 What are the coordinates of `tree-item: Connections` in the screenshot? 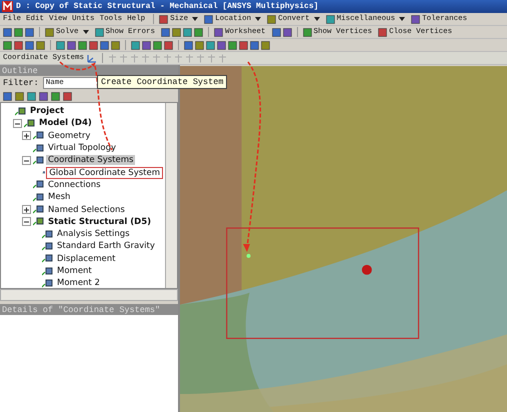 It's located at (74, 185).